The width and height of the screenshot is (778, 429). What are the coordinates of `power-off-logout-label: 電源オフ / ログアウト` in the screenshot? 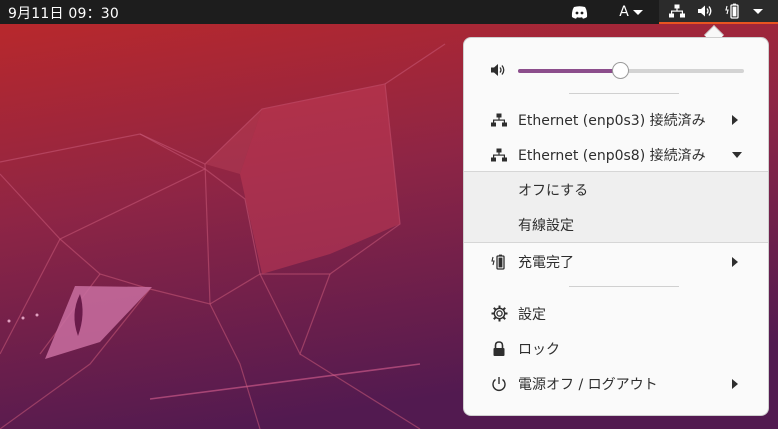 It's located at (588, 384).